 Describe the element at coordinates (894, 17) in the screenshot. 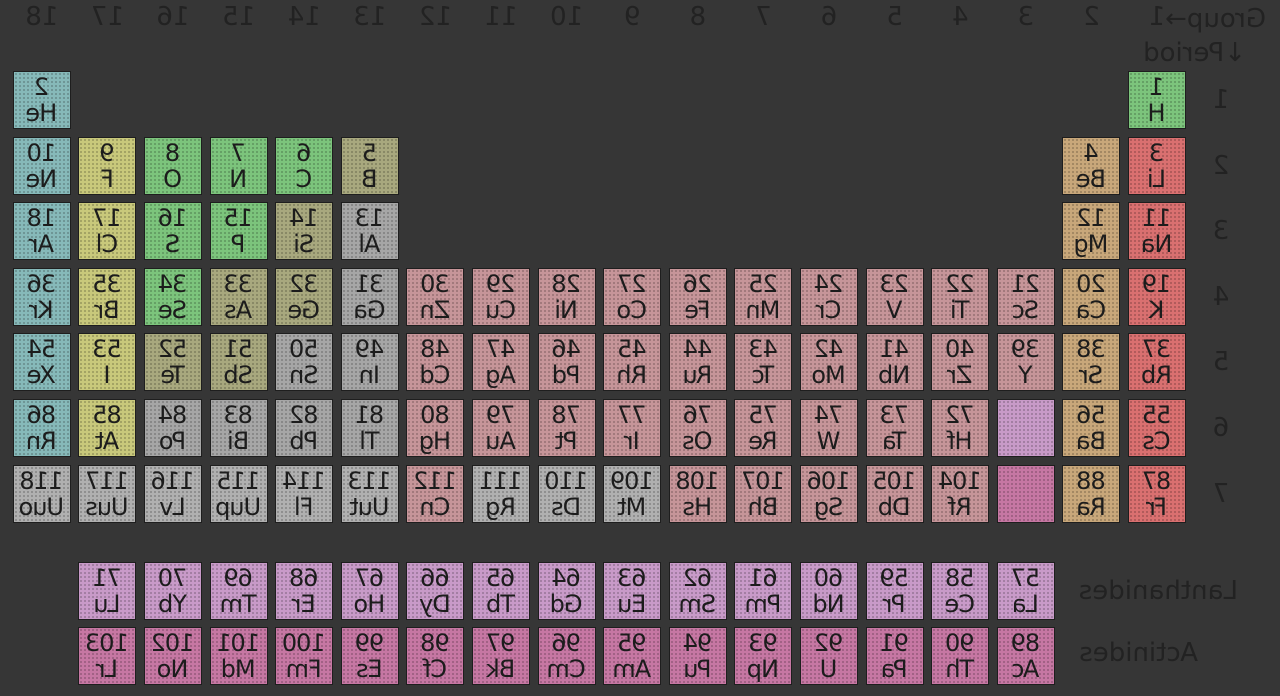

I see `group-label: 5` at that location.